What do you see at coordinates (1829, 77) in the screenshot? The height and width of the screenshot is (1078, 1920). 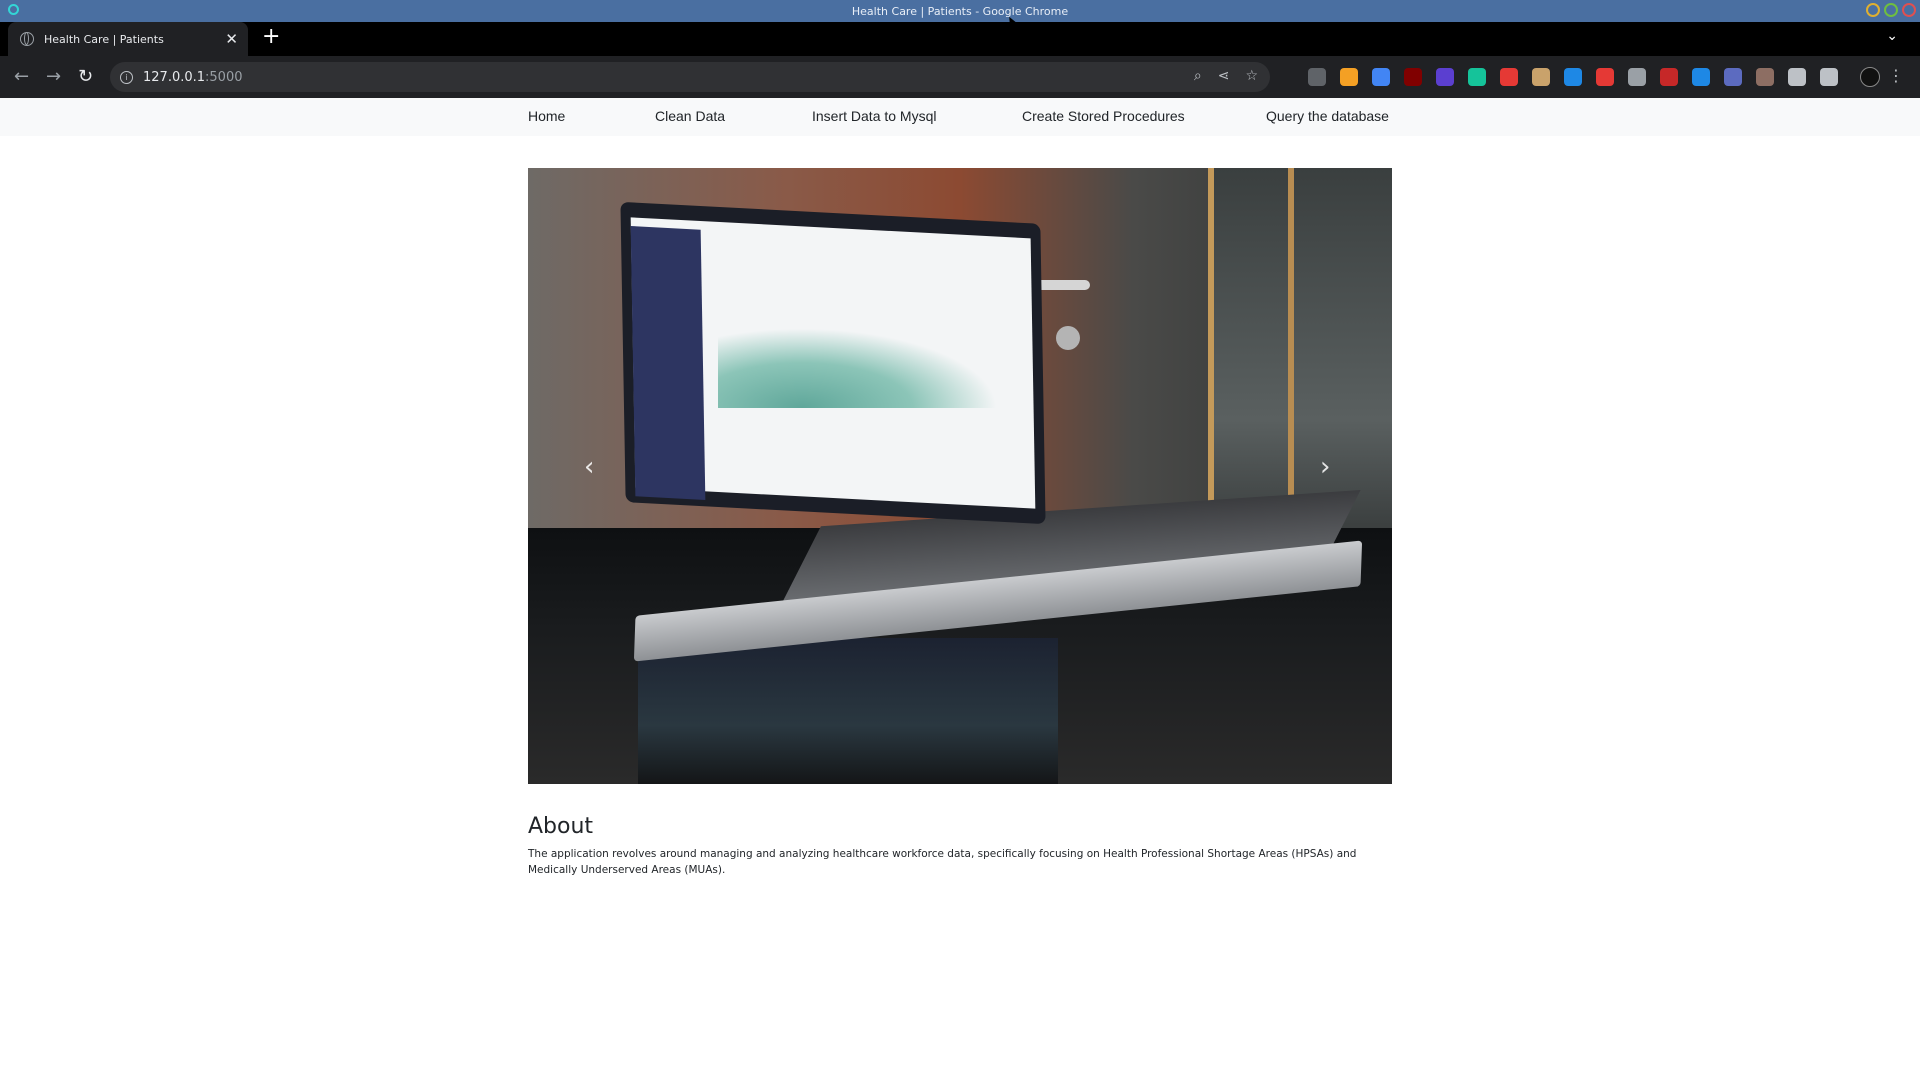 I see `side-panel-icon` at bounding box center [1829, 77].